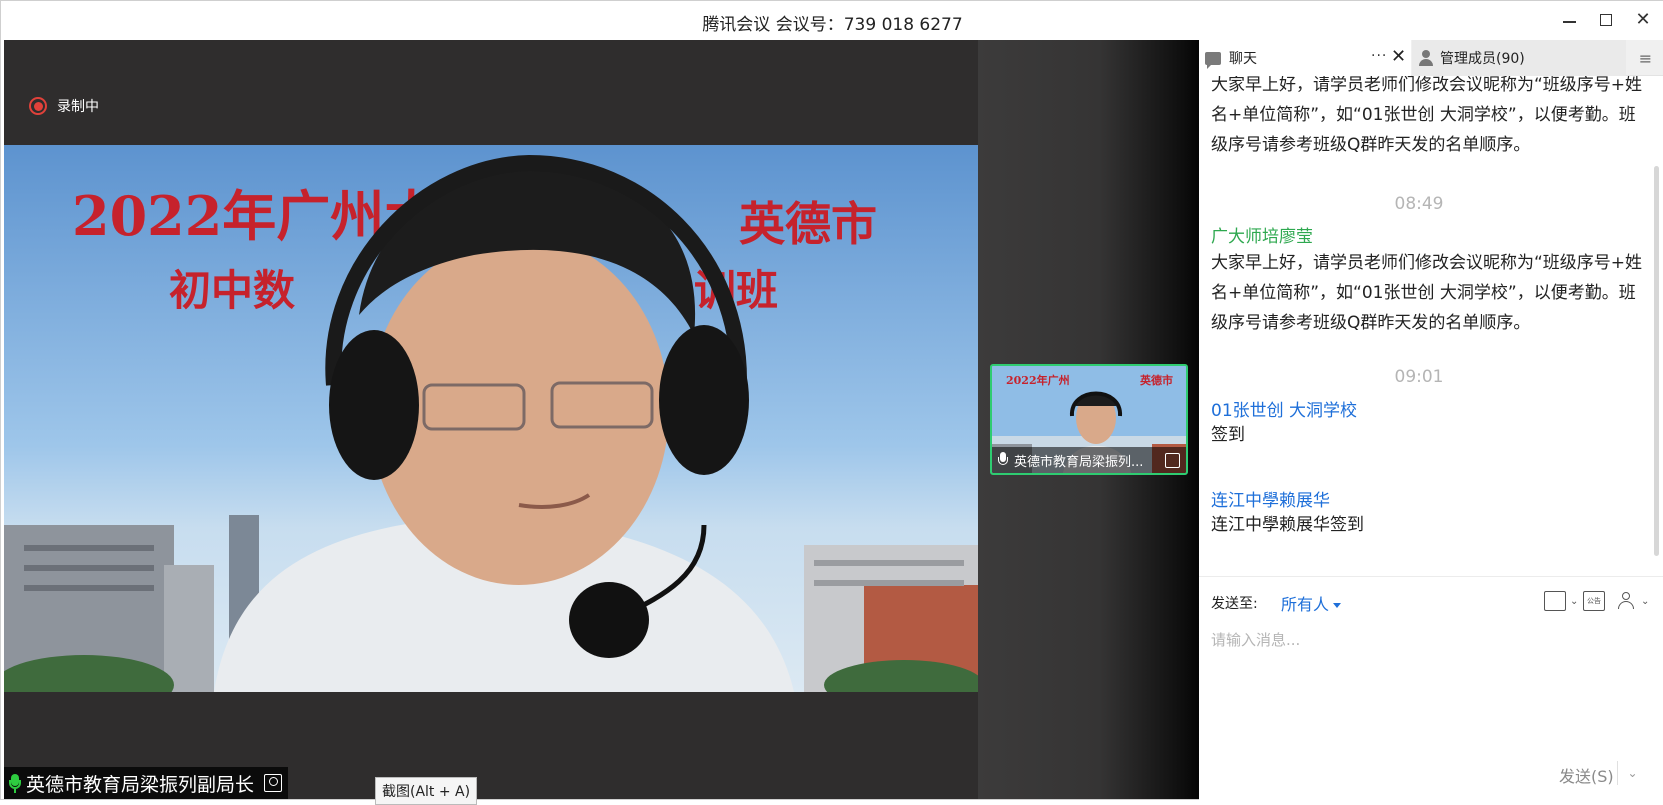 The height and width of the screenshot is (805, 1663). What do you see at coordinates (832, 25) in the screenshot?
I see `window-title: 腾讯会议 会议号：739 018 6277` at bounding box center [832, 25].